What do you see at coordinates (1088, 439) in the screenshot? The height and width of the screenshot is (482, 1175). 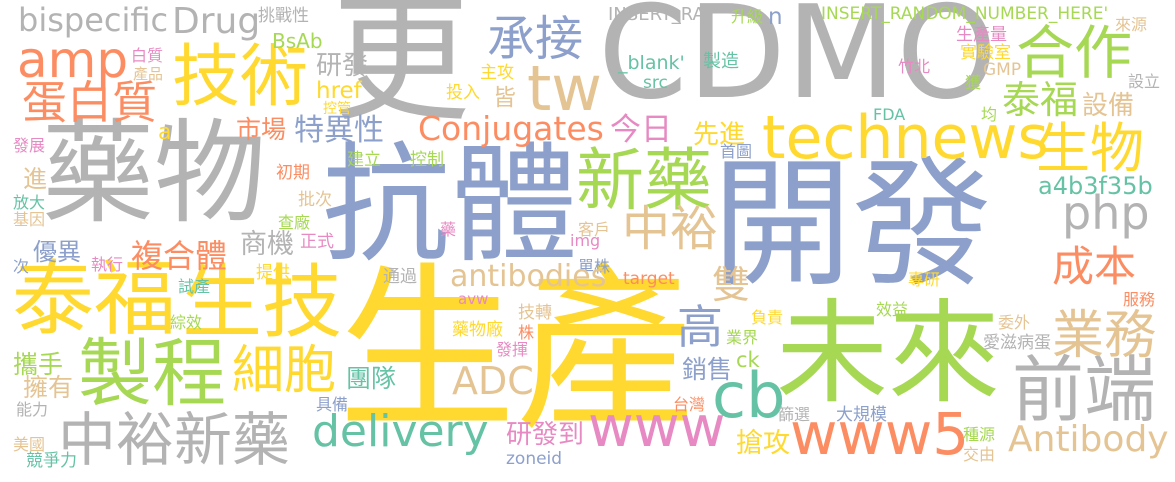 I see `word-17: Antibody` at bounding box center [1088, 439].